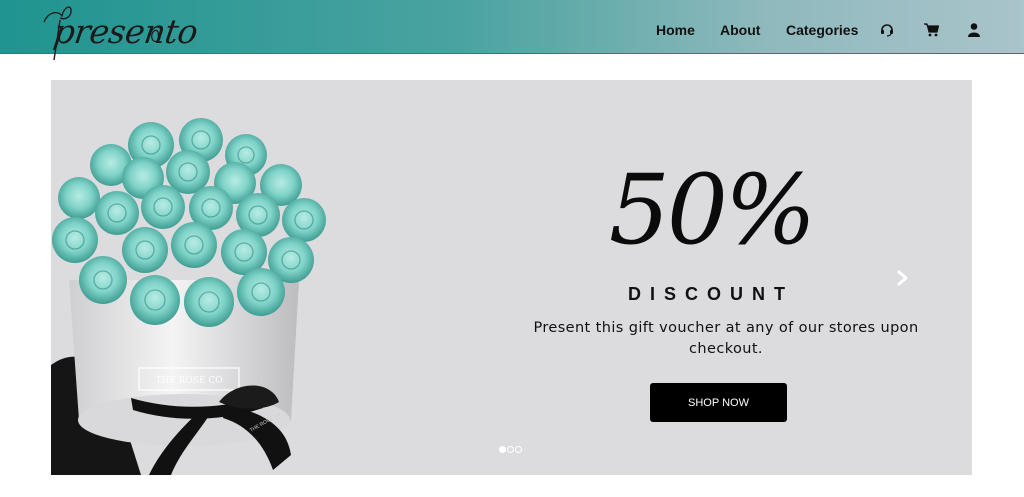  Describe the element at coordinates (512, 30) in the screenshot. I see `site-header: presento Home About Categories` at that location.